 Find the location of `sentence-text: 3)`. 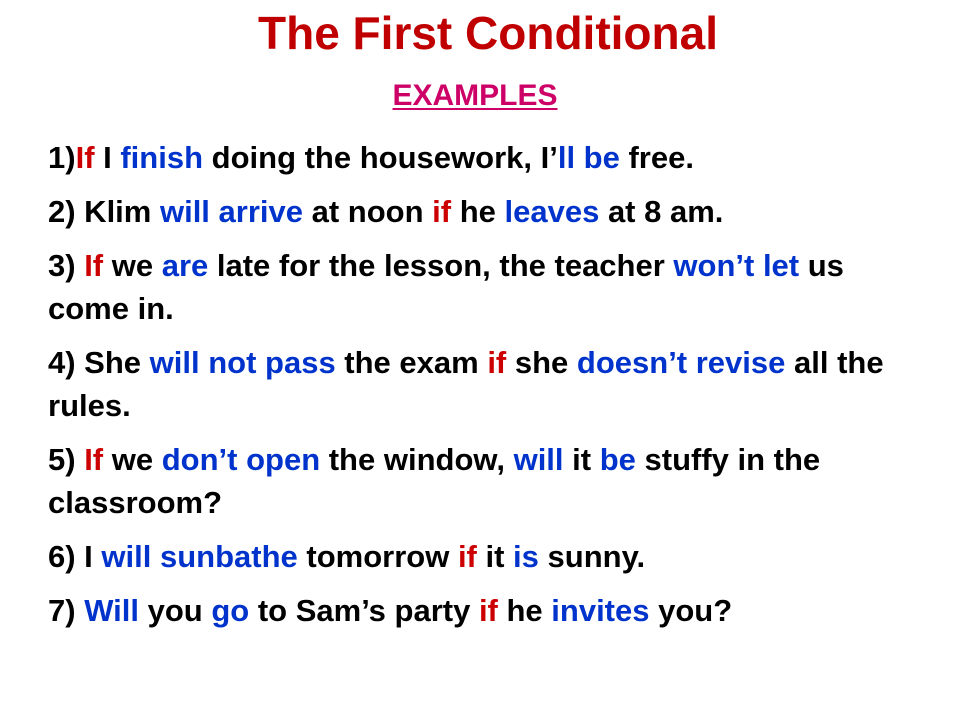

sentence-text: 3) is located at coordinates (66, 265).